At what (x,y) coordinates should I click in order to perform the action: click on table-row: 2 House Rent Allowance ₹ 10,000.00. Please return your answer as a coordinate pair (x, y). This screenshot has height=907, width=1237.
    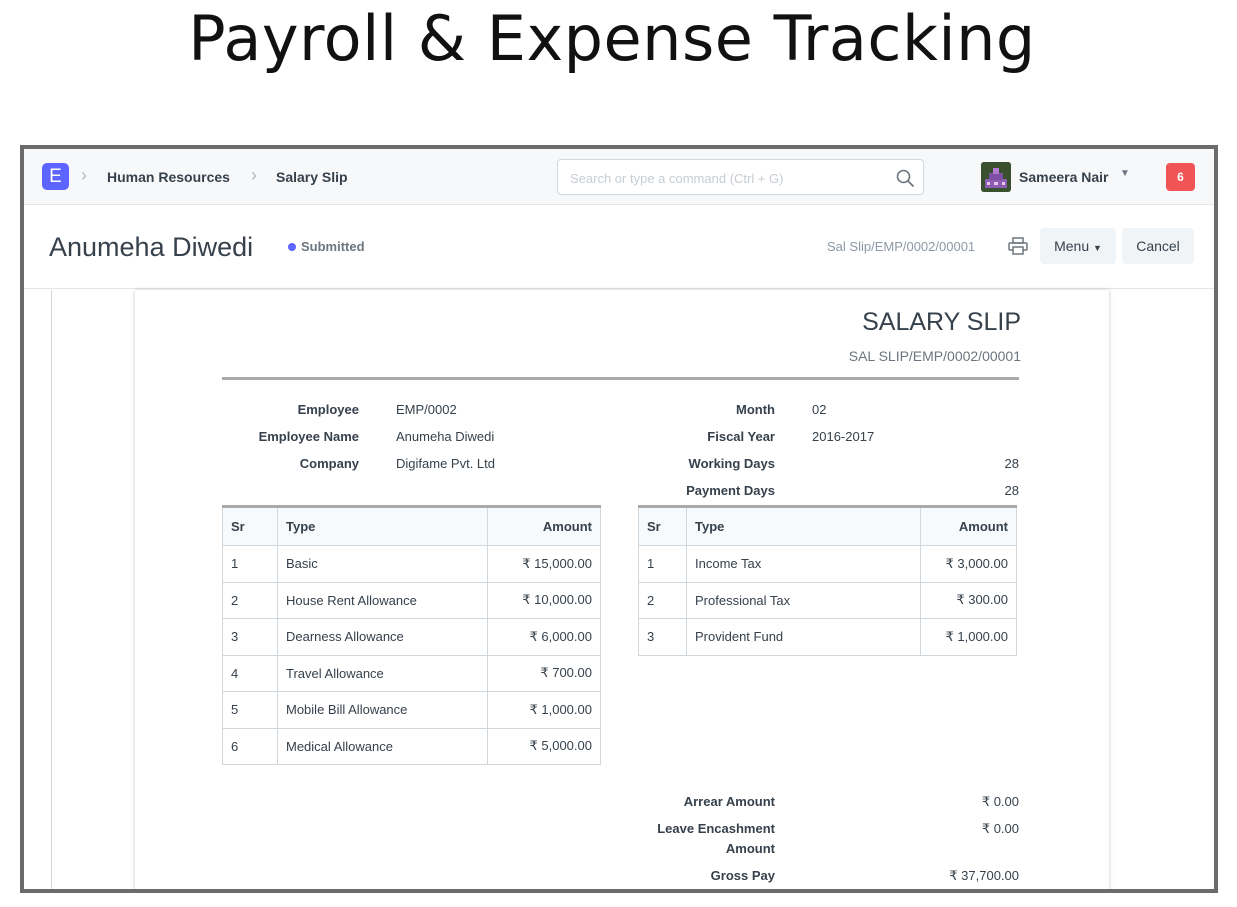
    Looking at the image, I should click on (411, 600).